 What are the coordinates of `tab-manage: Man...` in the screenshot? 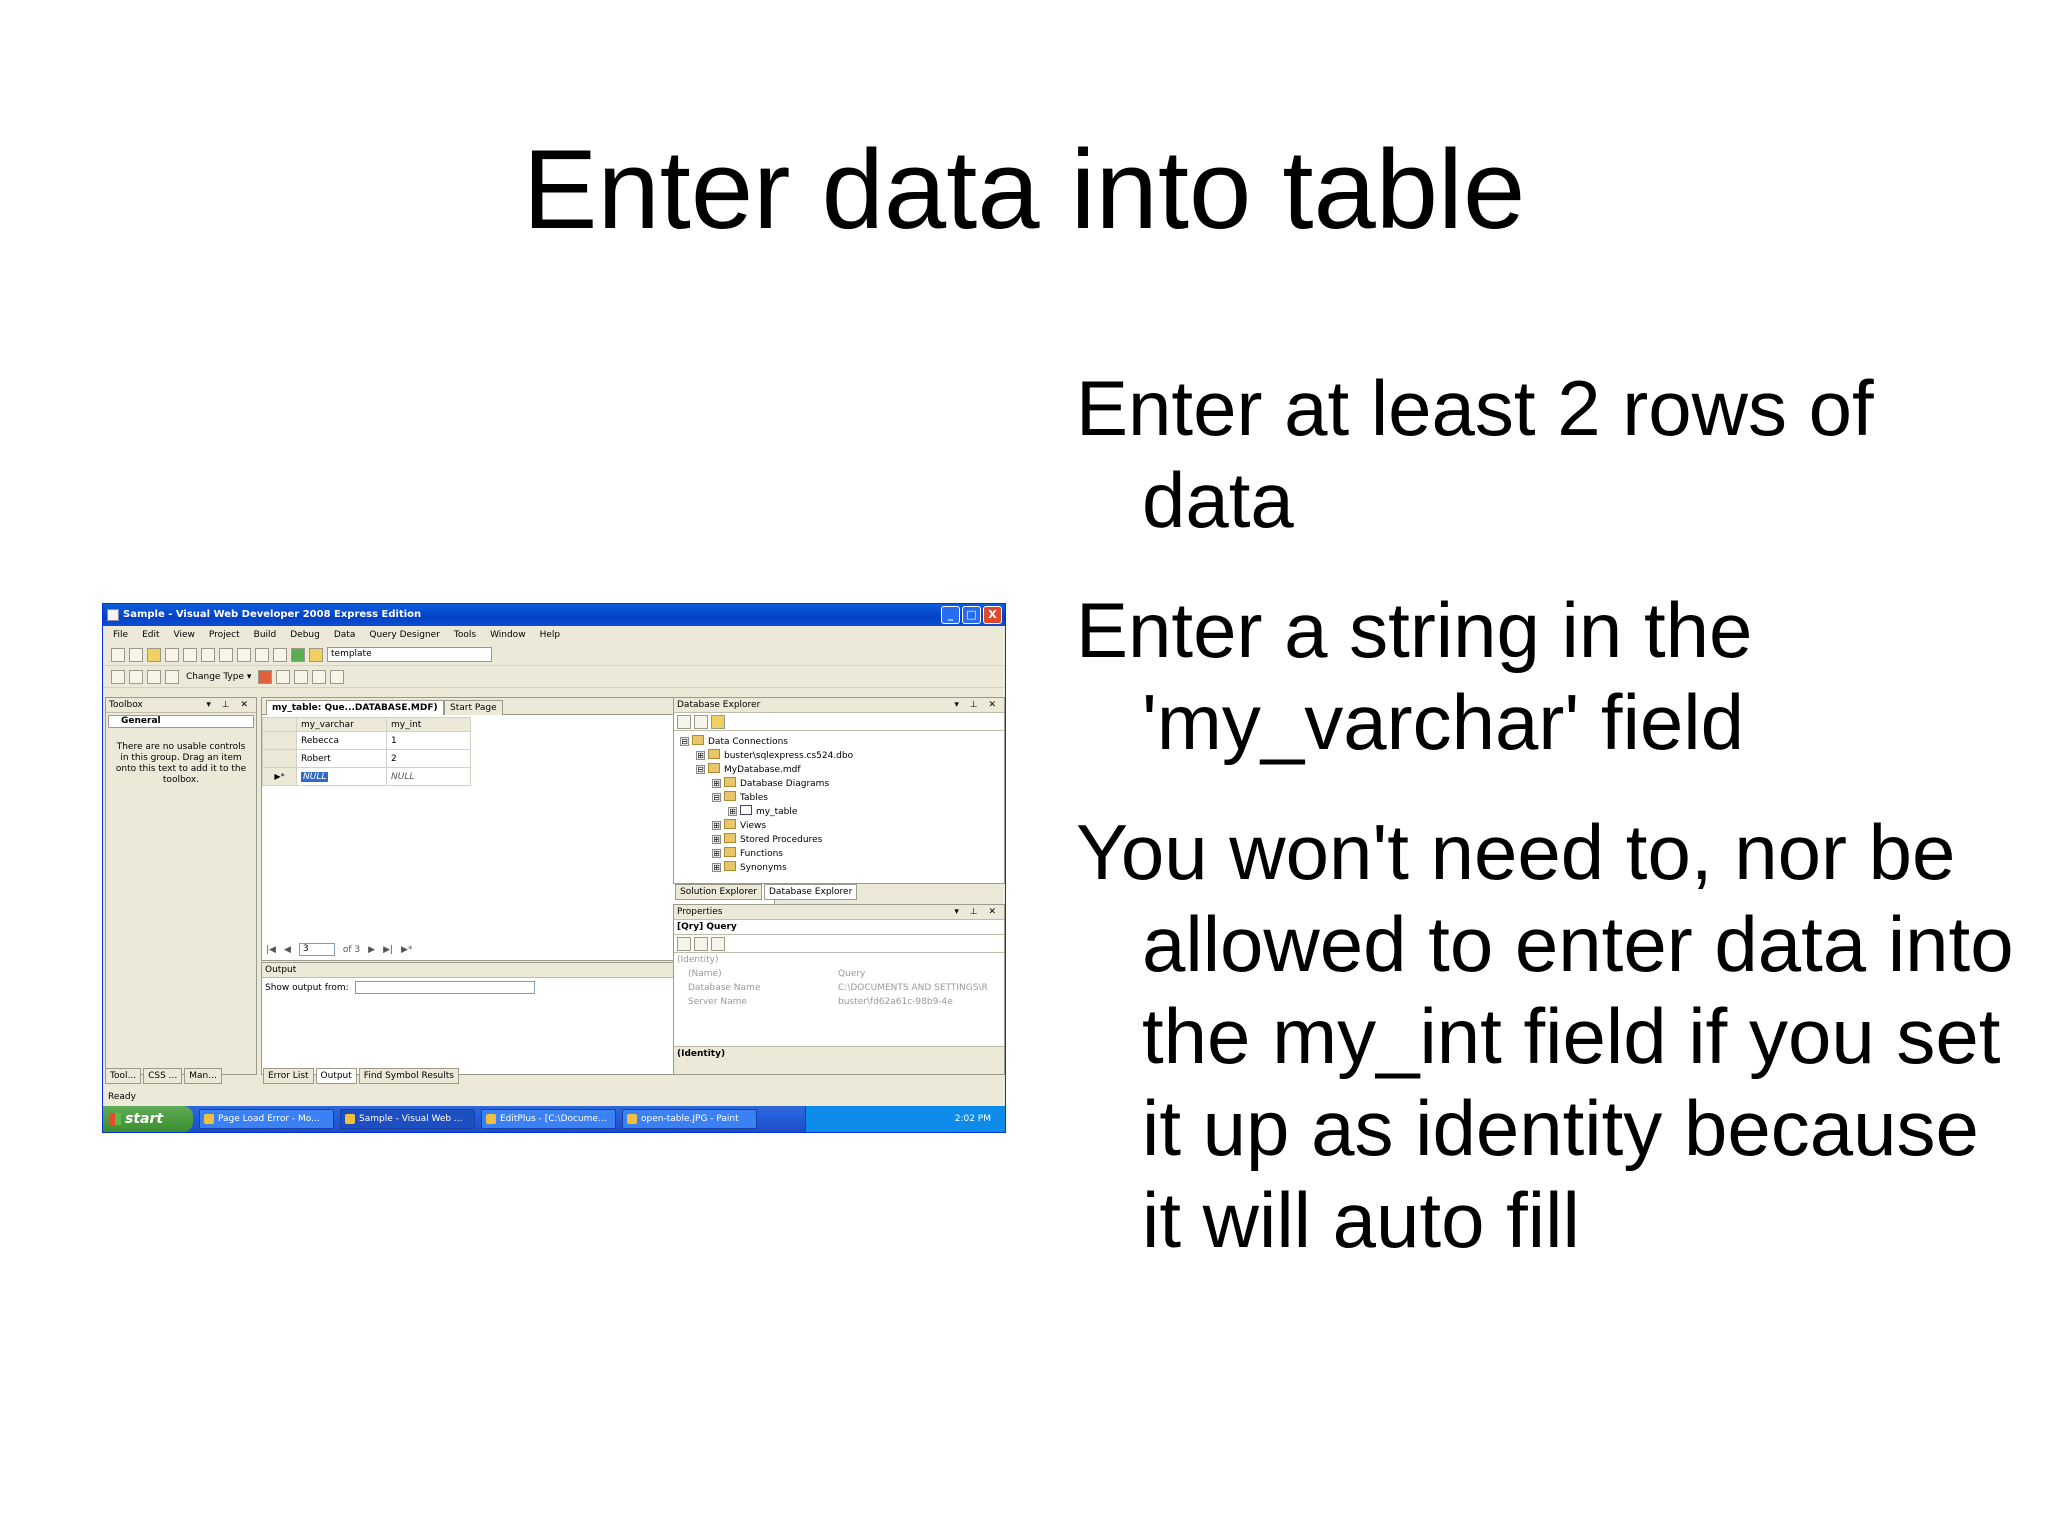 It's located at (203, 1076).